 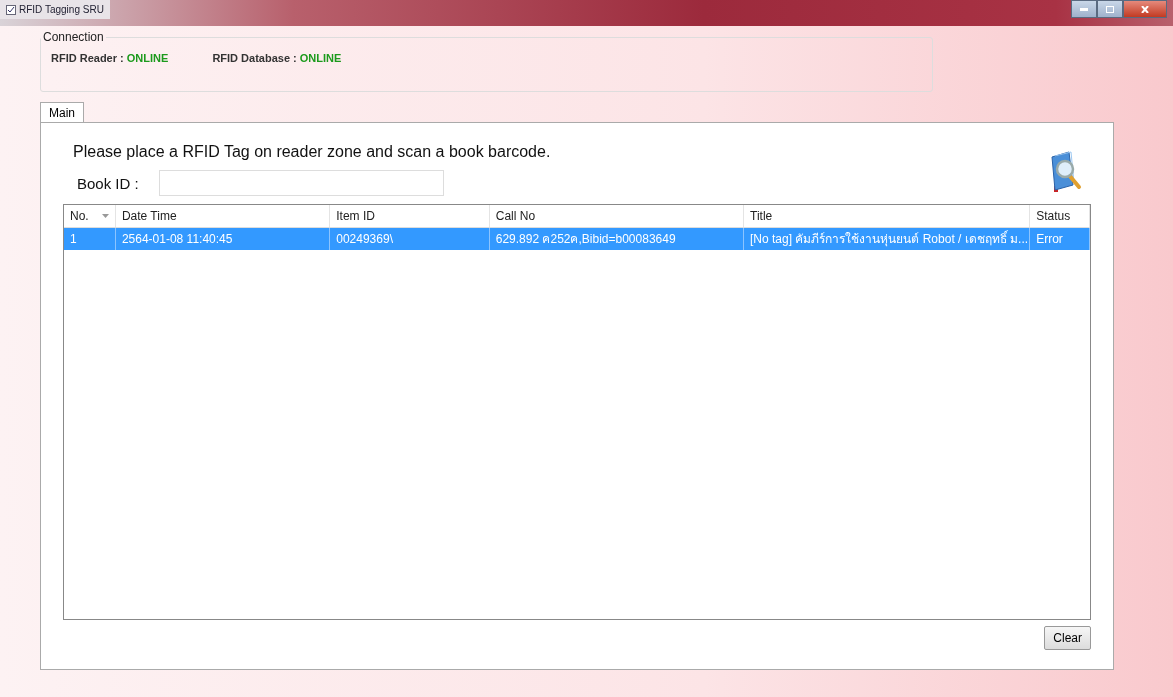 I want to click on close-icon, so click(x=1145, y=9).